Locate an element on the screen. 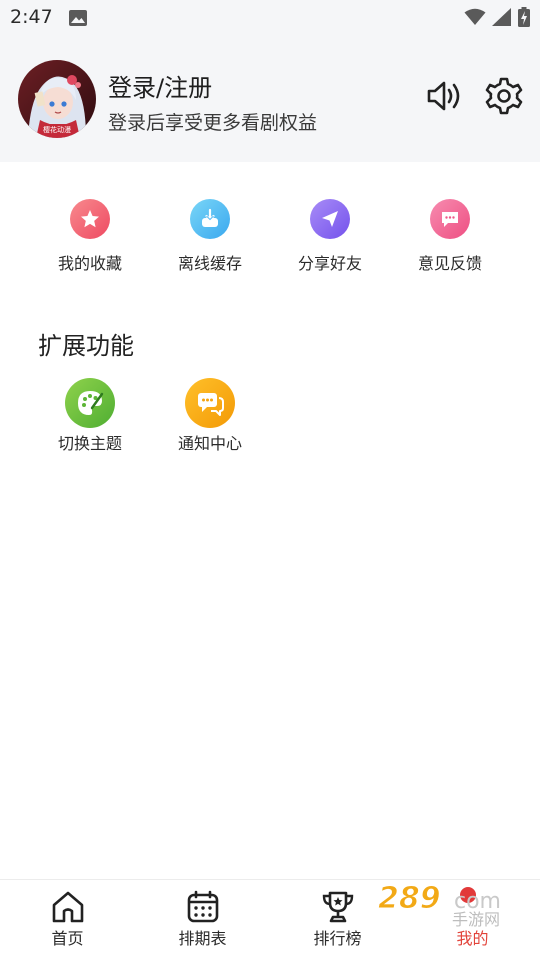 The width and height of the screenshot is (540, 960). signal-icon is located at coordinates (502, 19).